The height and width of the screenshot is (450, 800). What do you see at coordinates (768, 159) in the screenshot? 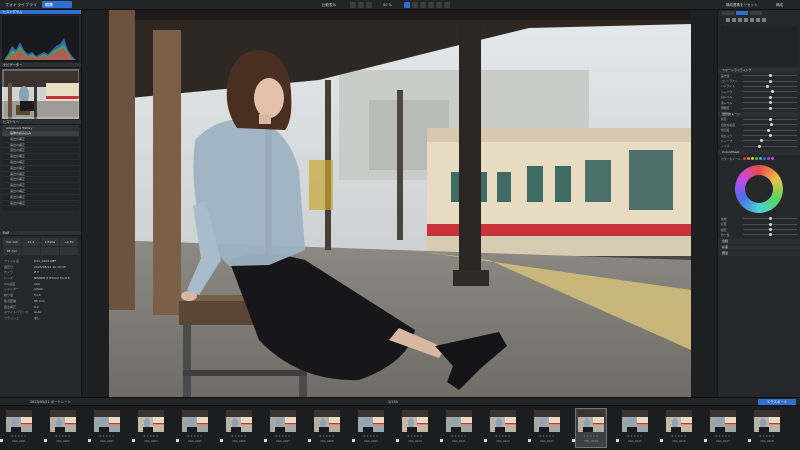
I see `swatch-purple` at bounding box center [768, 159].